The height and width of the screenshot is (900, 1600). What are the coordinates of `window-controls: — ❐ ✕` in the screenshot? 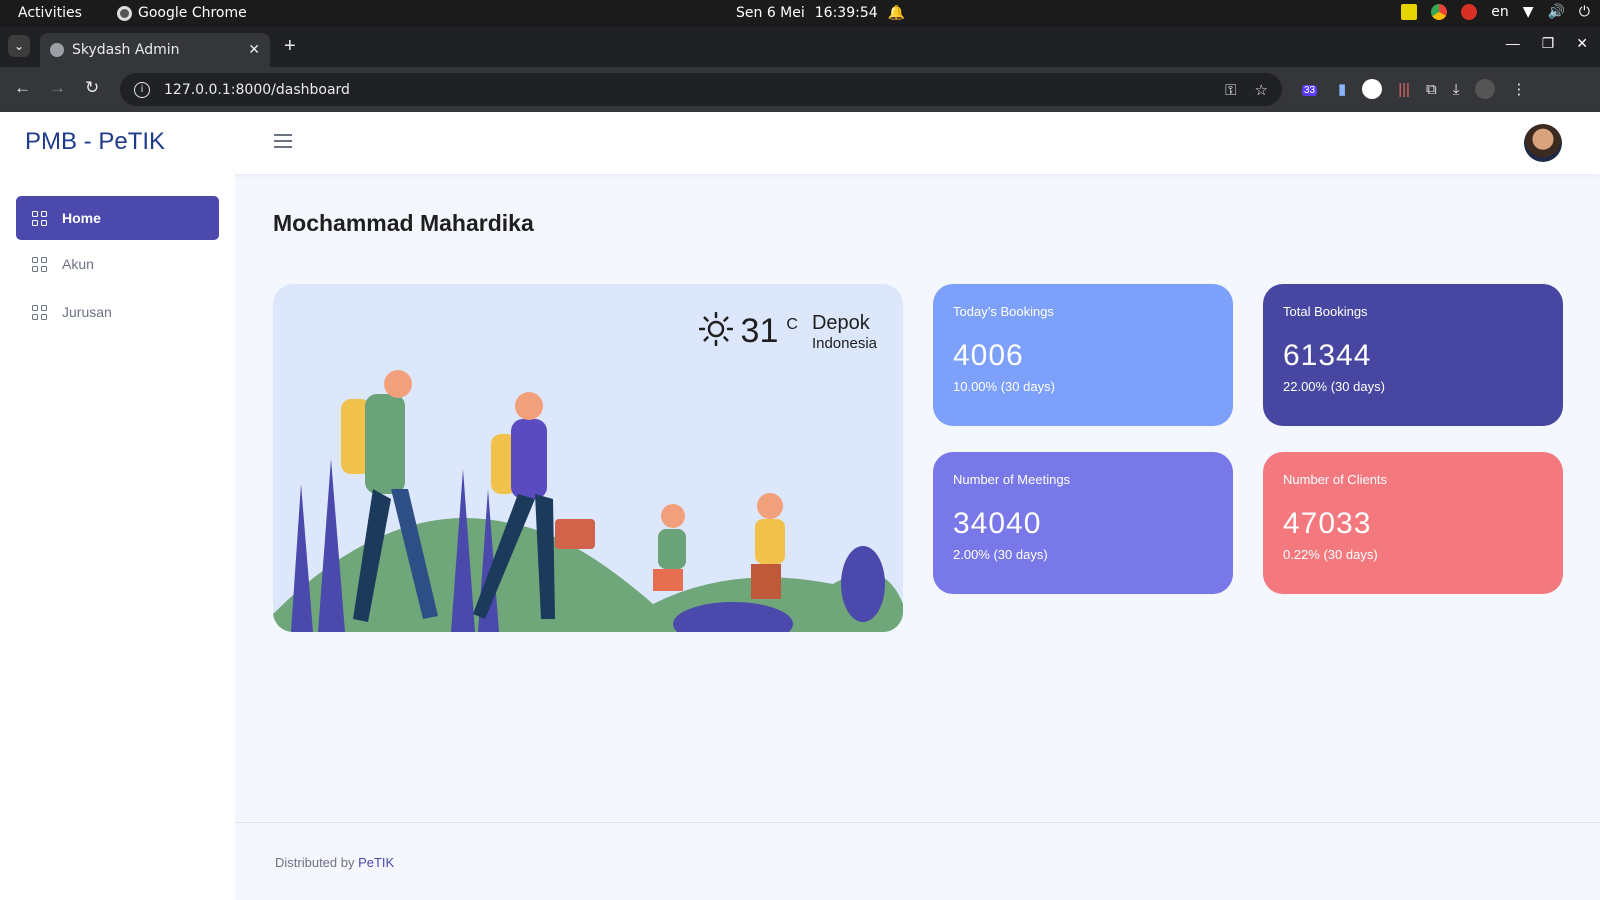 It's located at (1547, 43).